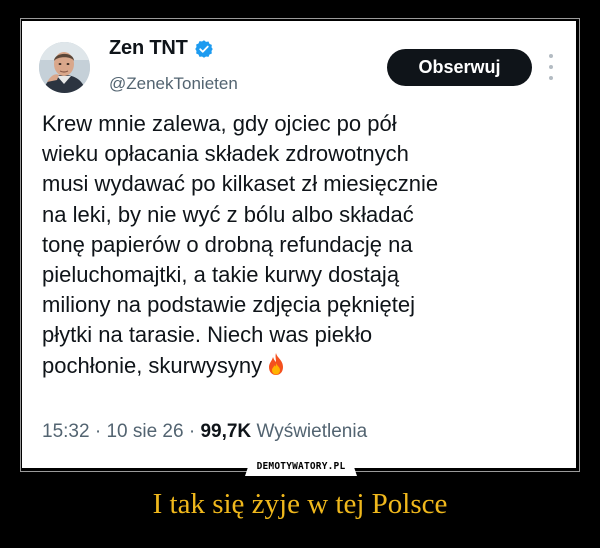 This screenshot has width=600, height=548. I want to click on author-row: Zen TNT, so click(161, 48).